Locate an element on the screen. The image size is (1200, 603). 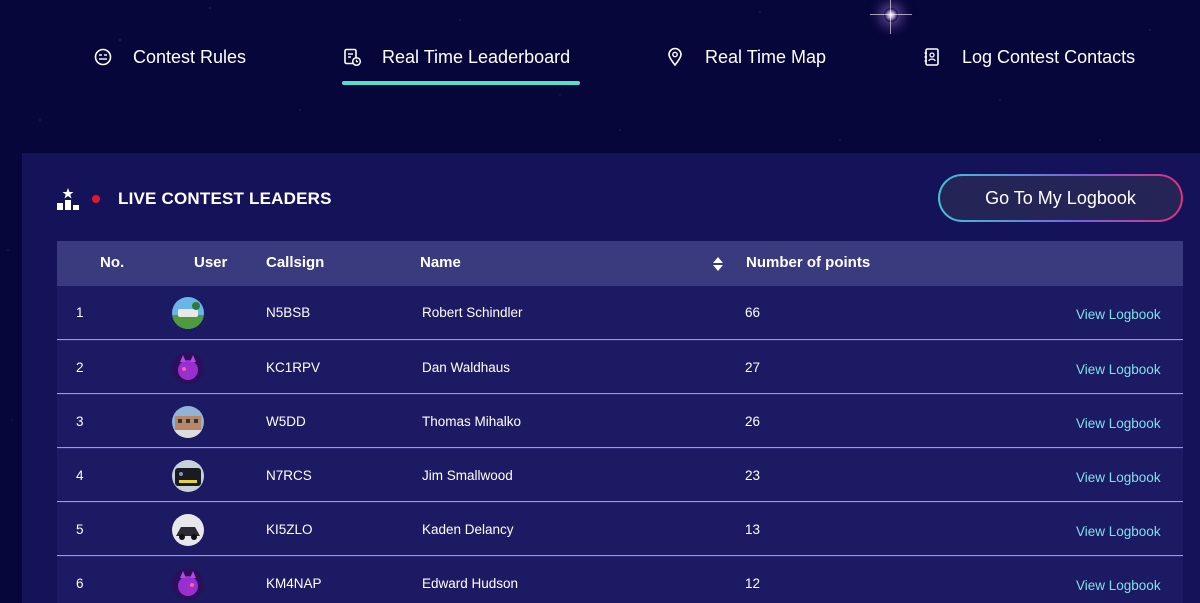
panel-header: LIVE CONTEST LEADERS is located at coordinates (194, 199).